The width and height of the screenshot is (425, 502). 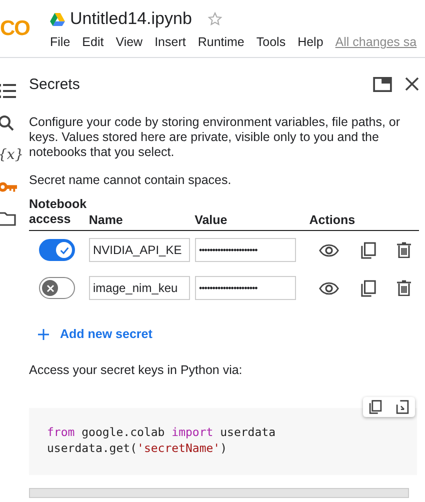 I want to click on close-icon, so click(x=412, y=84).